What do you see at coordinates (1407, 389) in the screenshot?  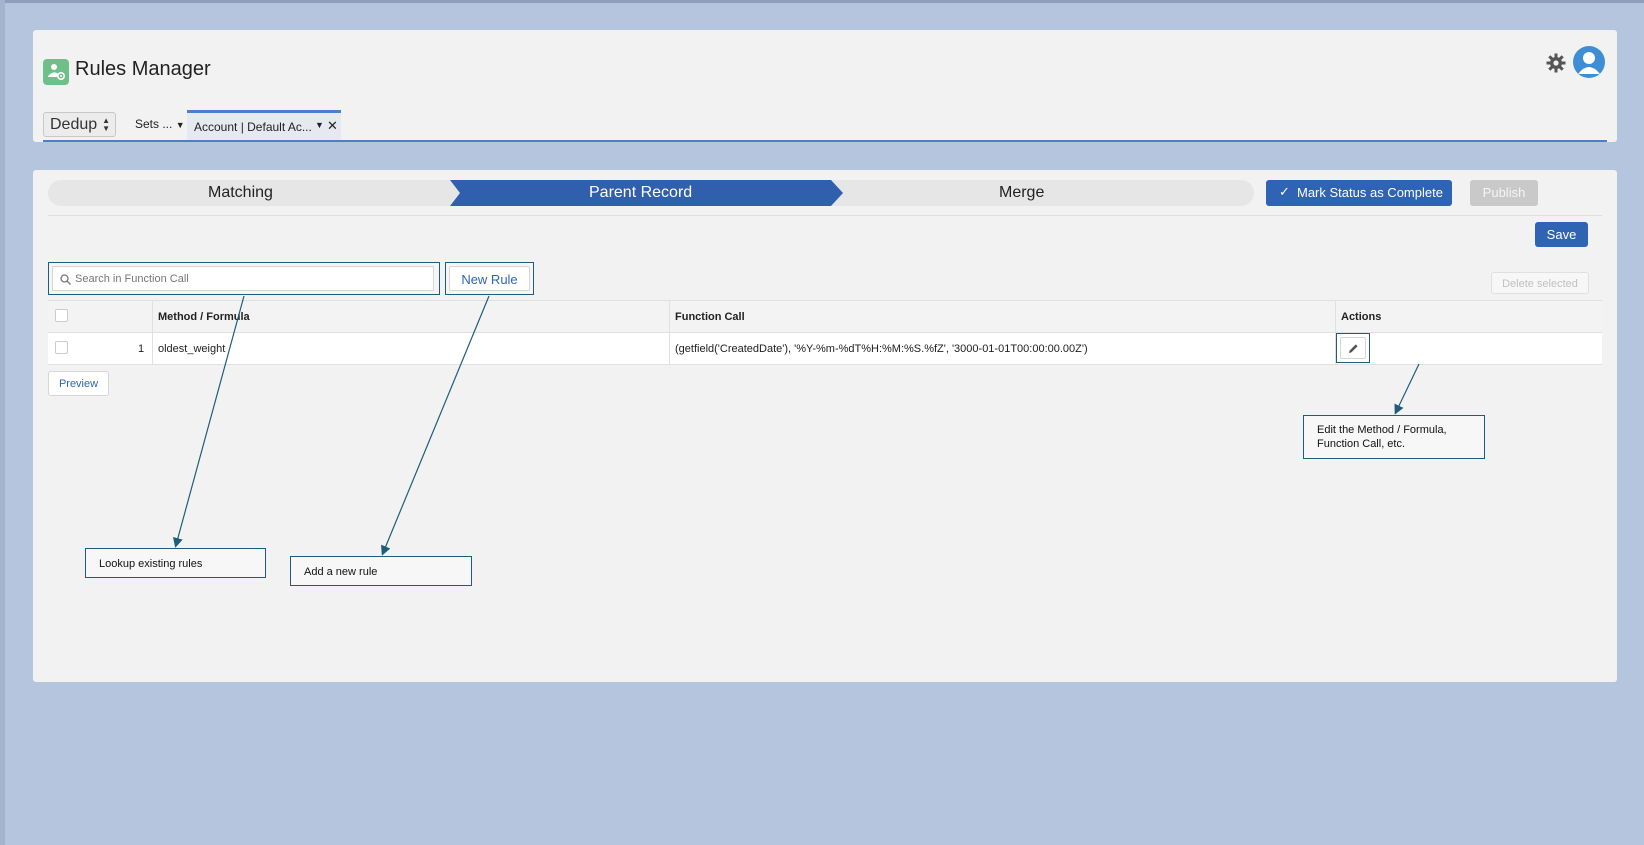 I see `arrow-edit` at bounding box center [1407, 389].